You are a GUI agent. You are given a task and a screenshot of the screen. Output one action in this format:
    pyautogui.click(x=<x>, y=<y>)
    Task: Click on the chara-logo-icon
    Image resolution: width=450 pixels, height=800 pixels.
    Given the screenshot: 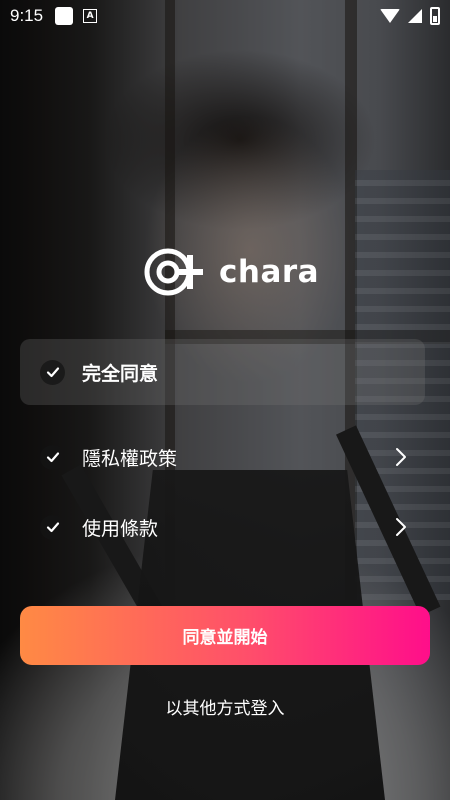 What is the action you would take?
    pyautogui.click(x=173, y=272)
    